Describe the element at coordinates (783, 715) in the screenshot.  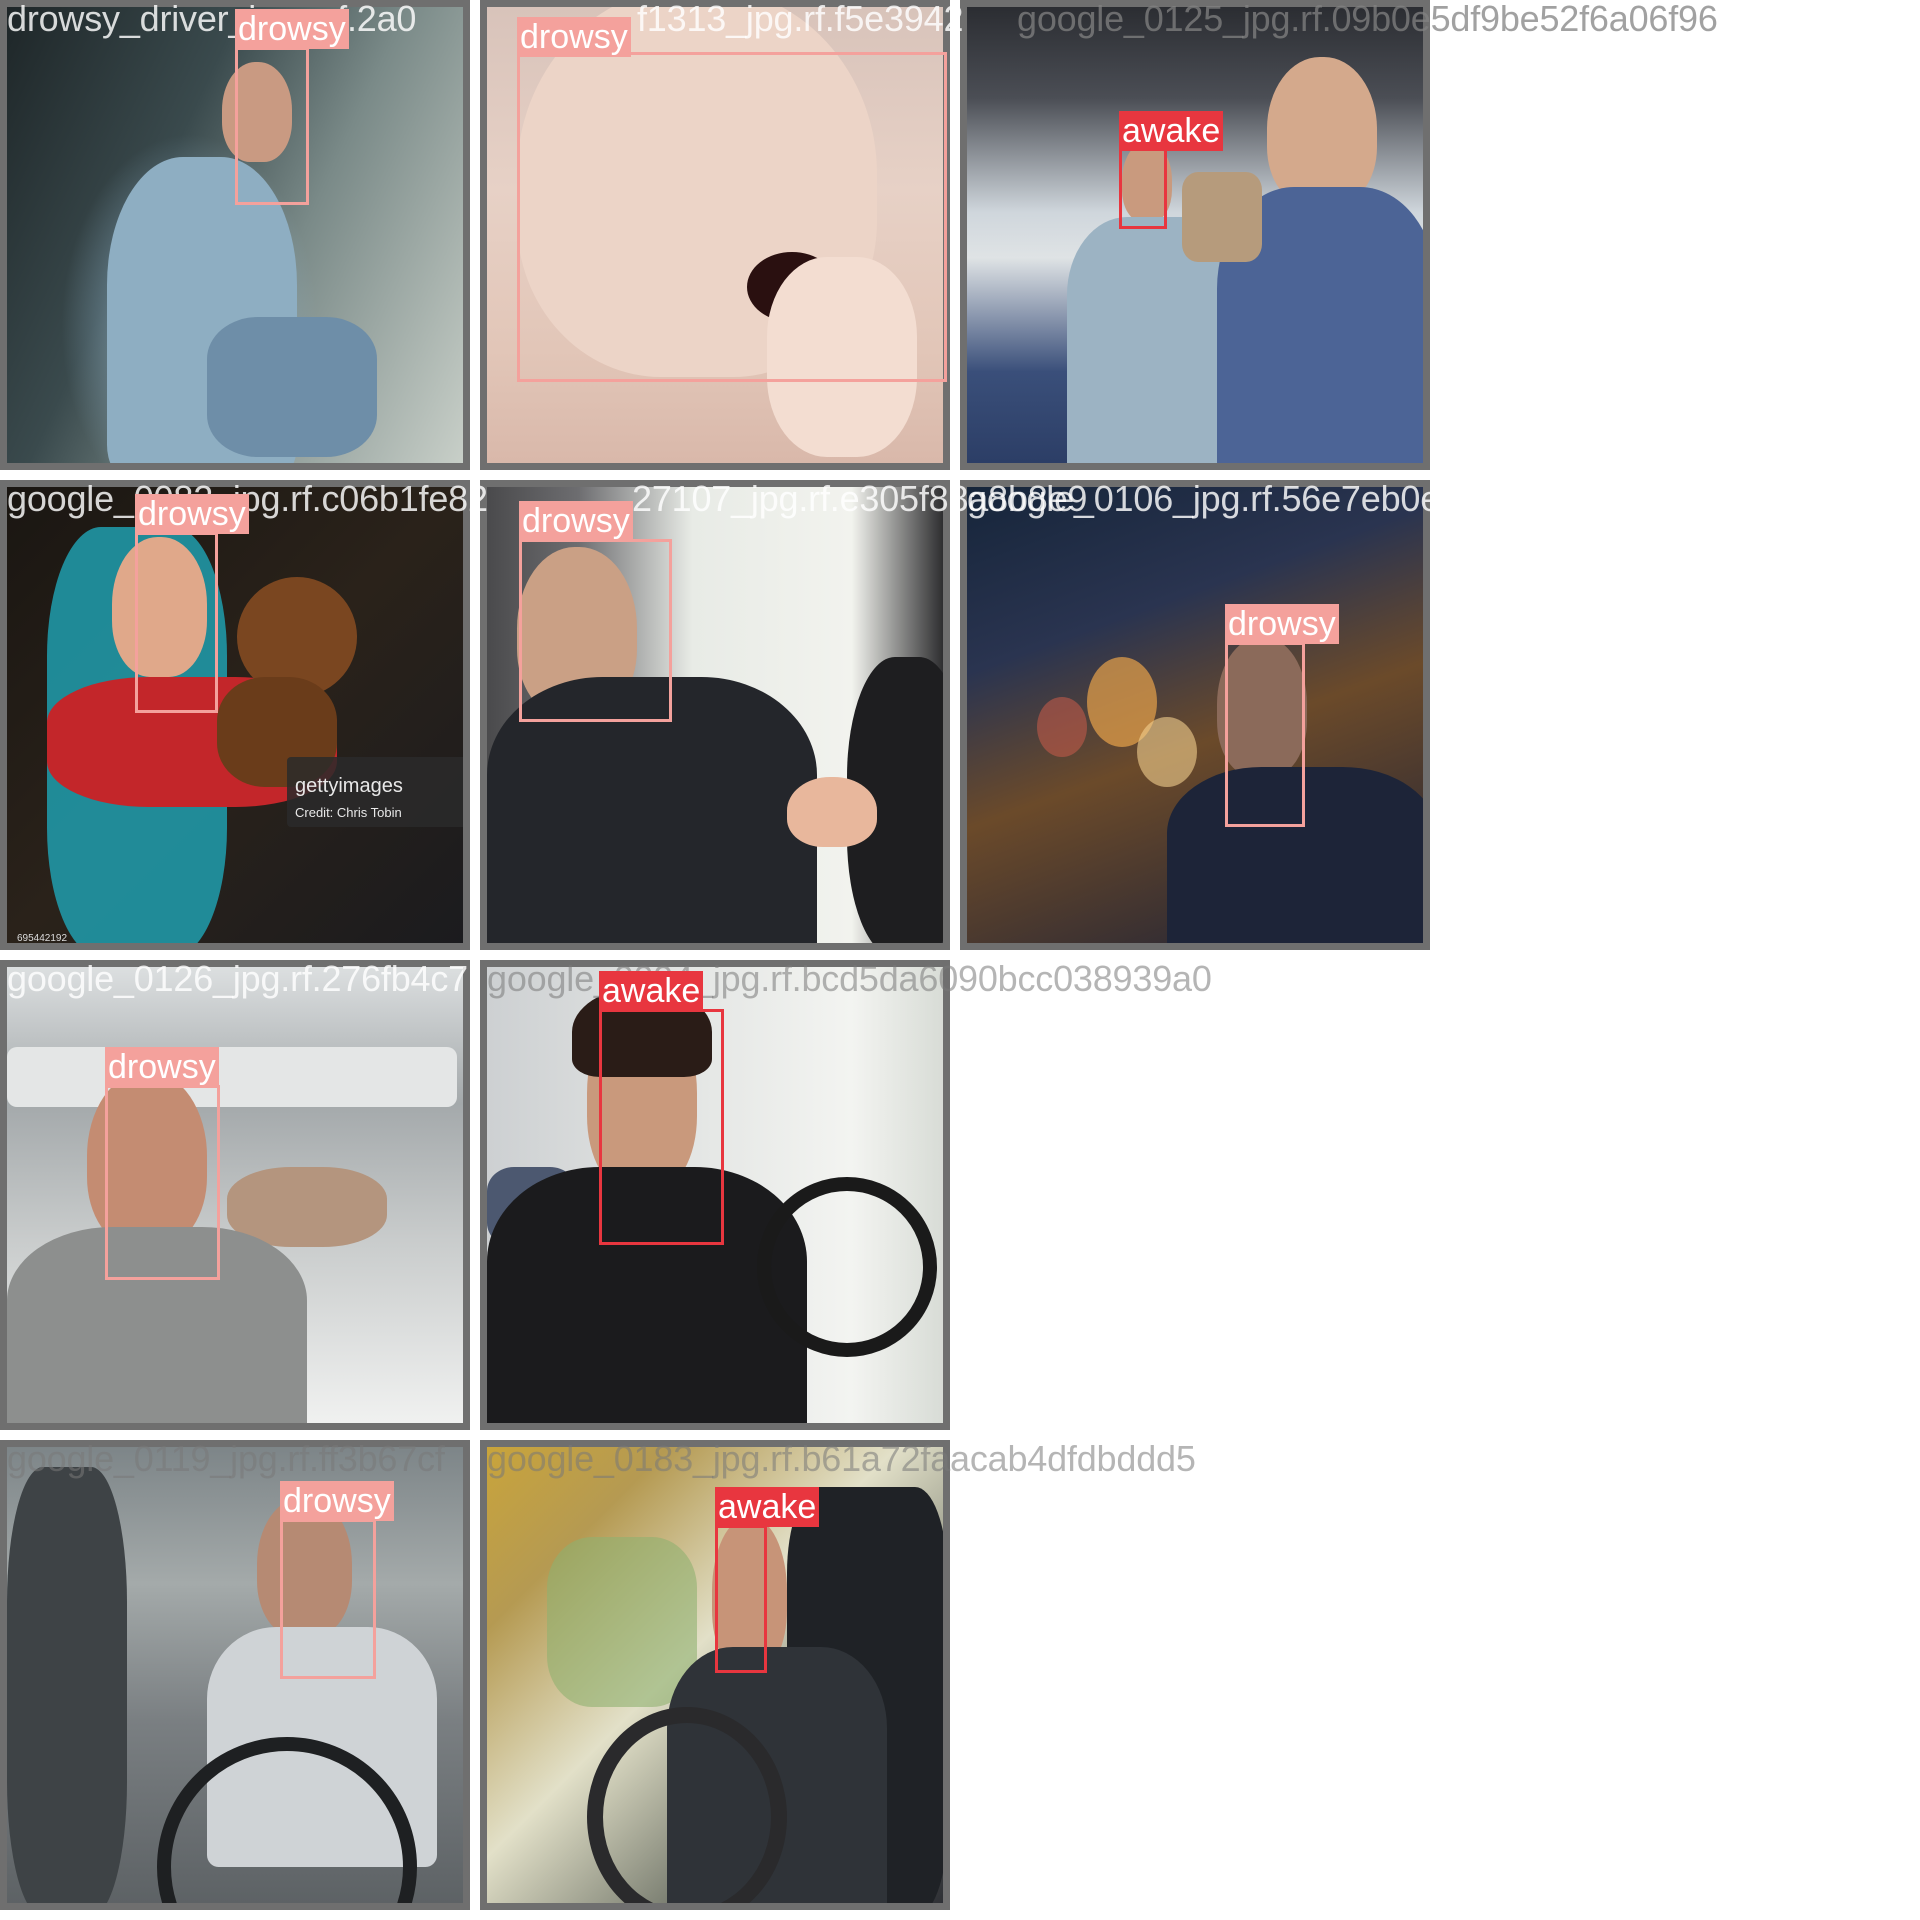
I see `tile-5: drowsy 27107_jpg.rf.e305f88a8b8e9` at that location.